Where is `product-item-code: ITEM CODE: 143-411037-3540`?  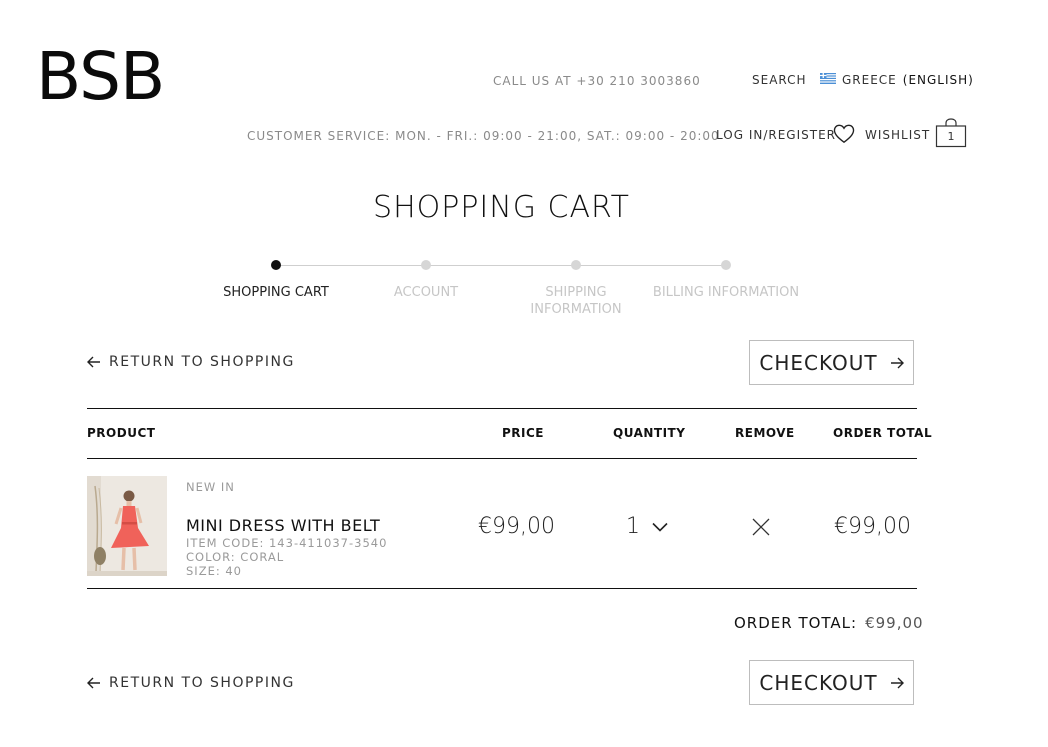 product-item-code: ITEM CODE: 143-411037-3540 is located at coordinates (287, 543).